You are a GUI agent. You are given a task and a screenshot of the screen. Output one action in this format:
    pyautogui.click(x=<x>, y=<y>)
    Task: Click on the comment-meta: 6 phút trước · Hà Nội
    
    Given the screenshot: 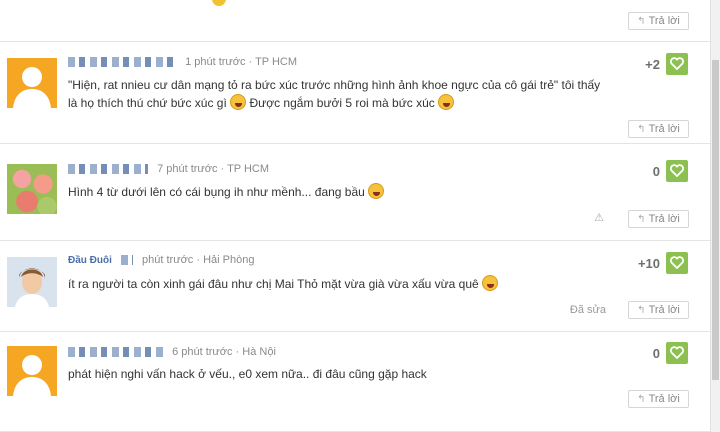 What is the action you would take?
    pyautogui.click(x=172, y=352)
    